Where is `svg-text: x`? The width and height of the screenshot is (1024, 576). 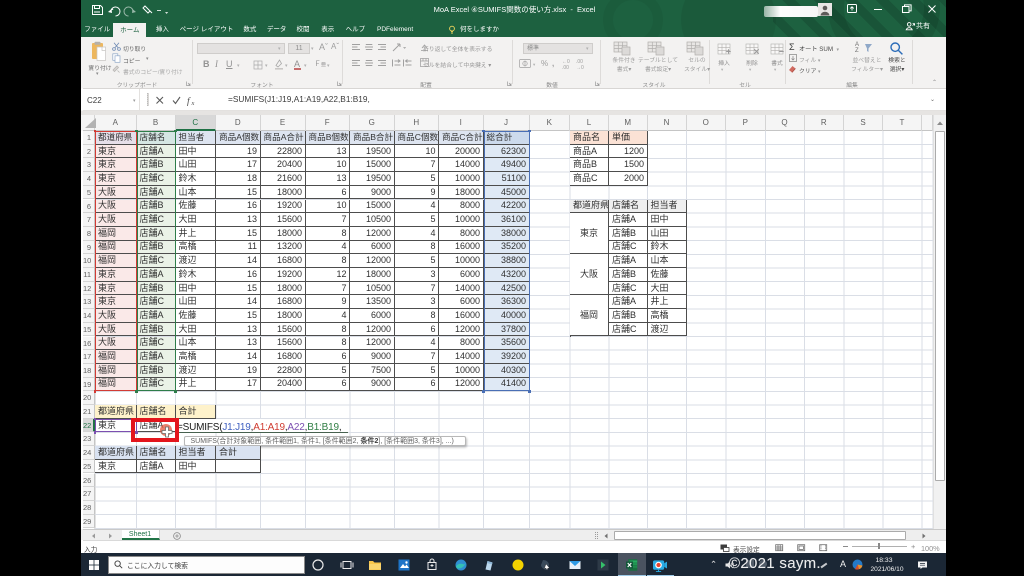 svg-text: x is located at coordinates (193, 103).